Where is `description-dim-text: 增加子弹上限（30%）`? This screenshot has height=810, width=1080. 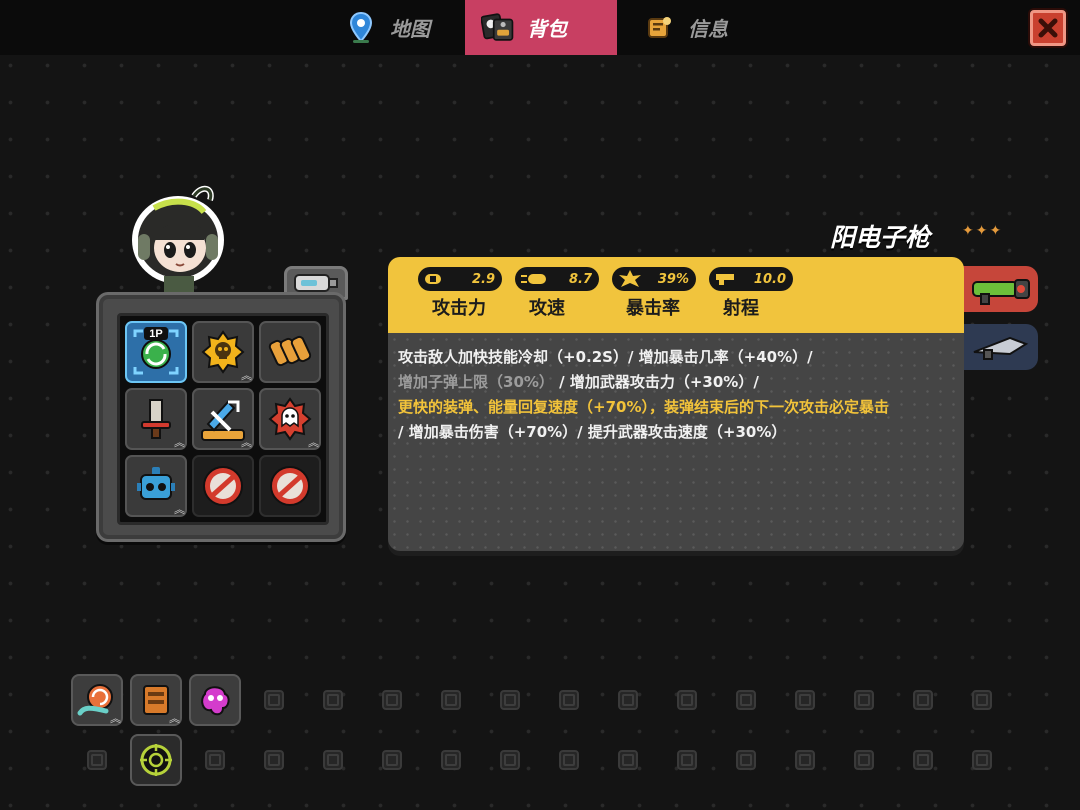 description-dim-text: 增加子弹上限（30%） is located at coordinates (476, 382).